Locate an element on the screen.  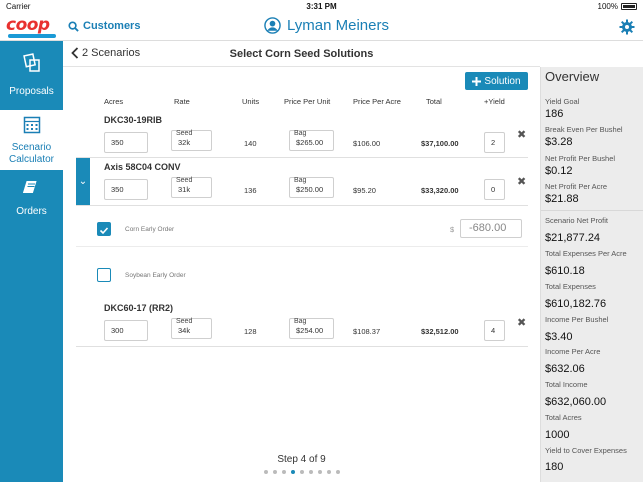
column-header-price-per-unit: Price Per Unit is located at coordinates (307, 101).